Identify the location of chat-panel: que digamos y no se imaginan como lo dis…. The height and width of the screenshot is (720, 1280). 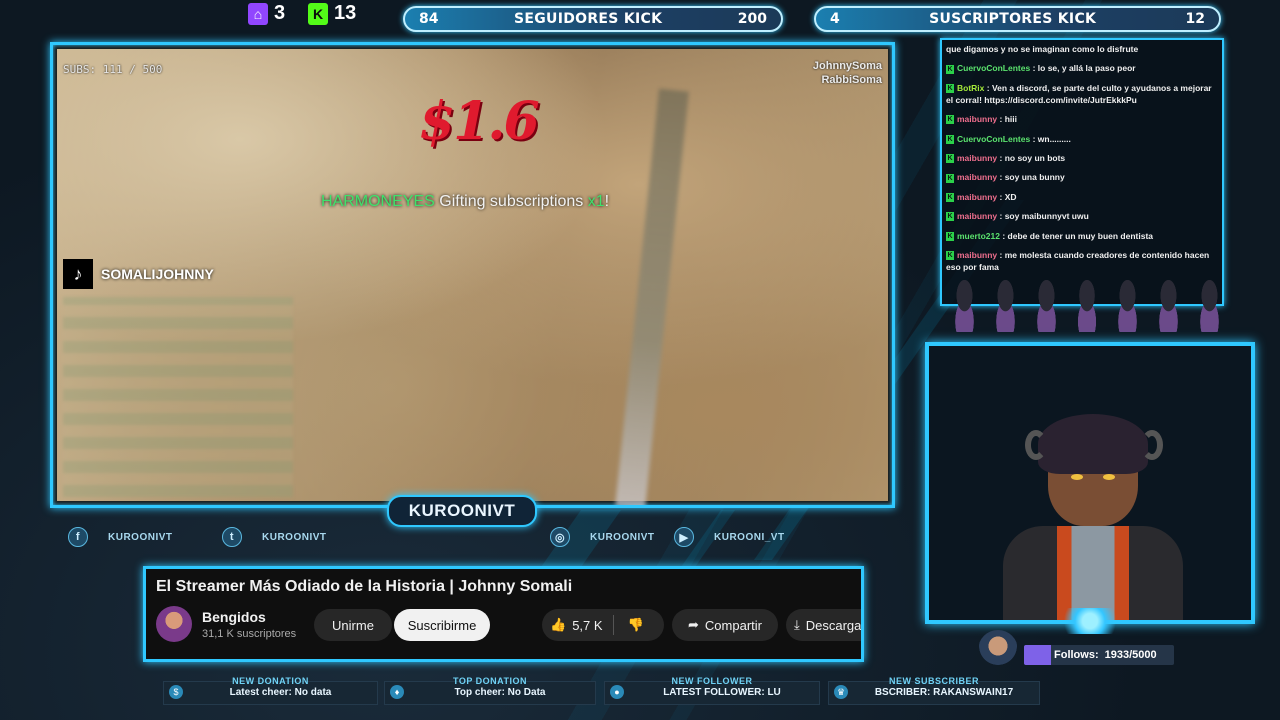
(1082, 172).